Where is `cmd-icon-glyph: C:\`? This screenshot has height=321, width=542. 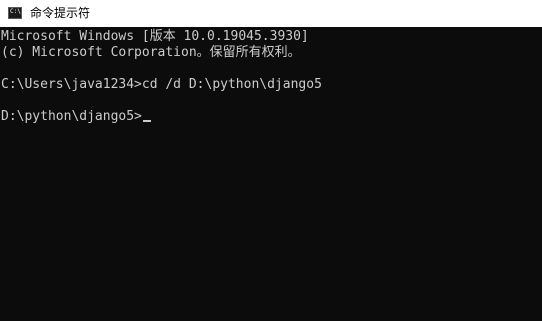 cmd-icon-glyph: C:\ is located at coordinates (15, 11).